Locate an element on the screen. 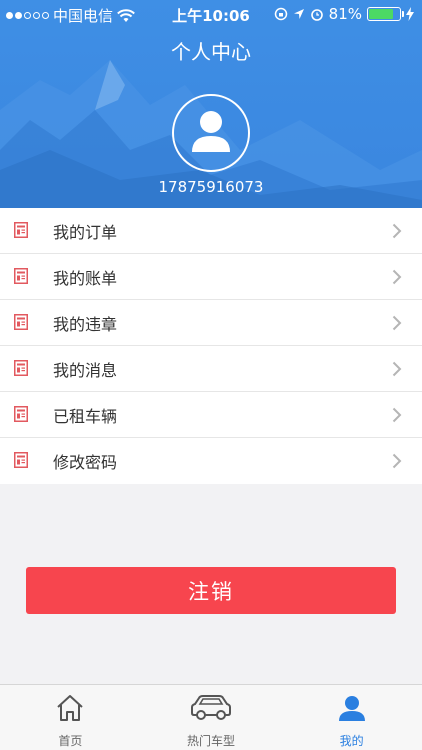  status-bar: 中国电信 上午10:06 81% is located at coordinates (211, 15).